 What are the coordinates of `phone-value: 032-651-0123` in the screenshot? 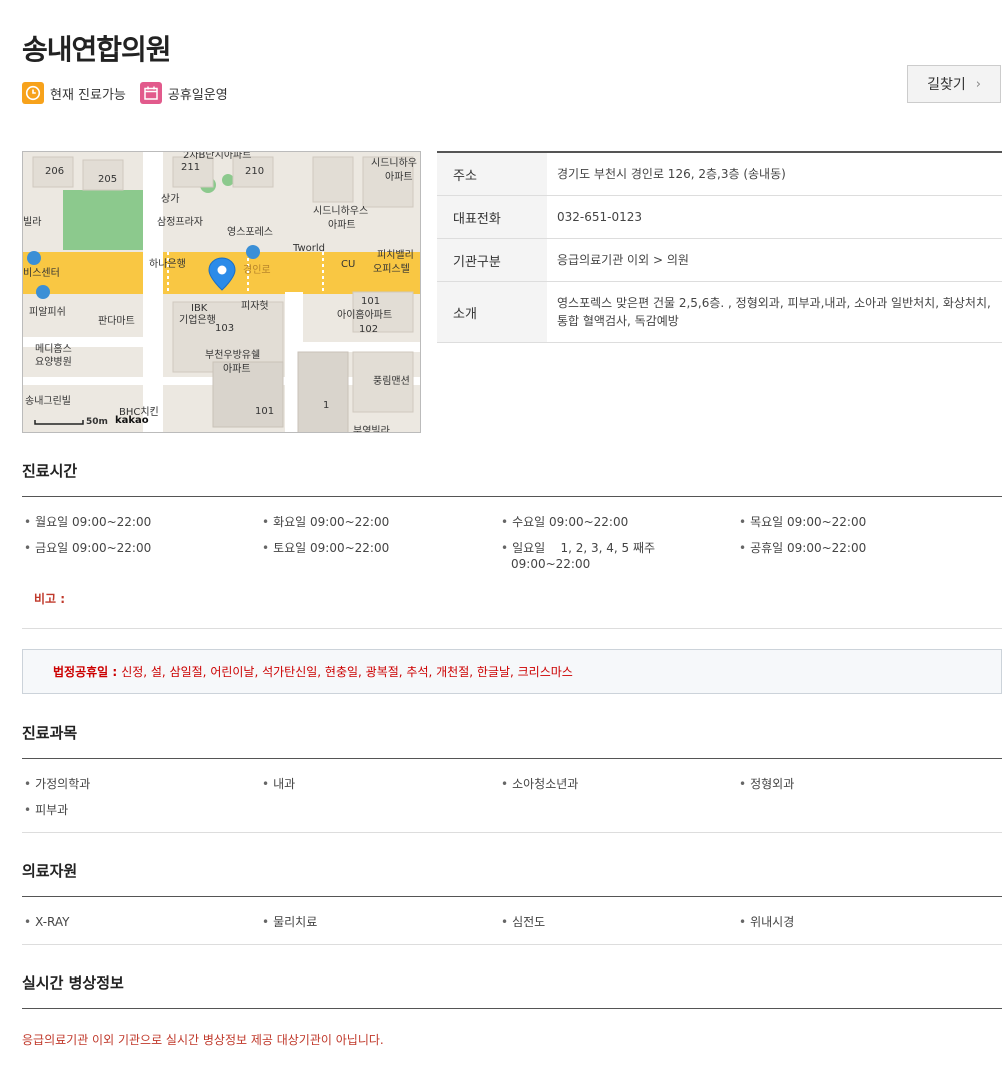 It's located at (774, 217).